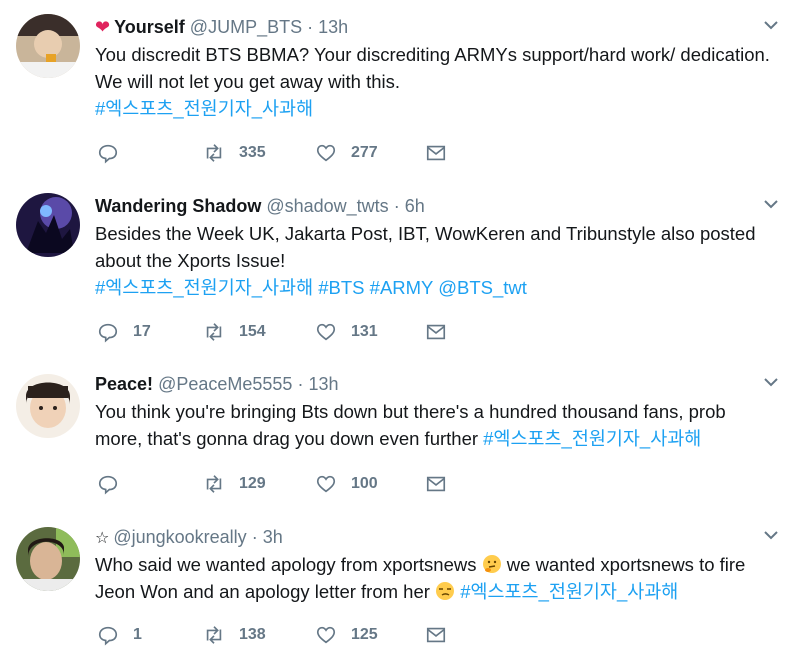 This screenshot has height=655, width=800. Describe the element at coordinates (234, 153) in the screenshot. I see `retweet-button: 335` at that location.